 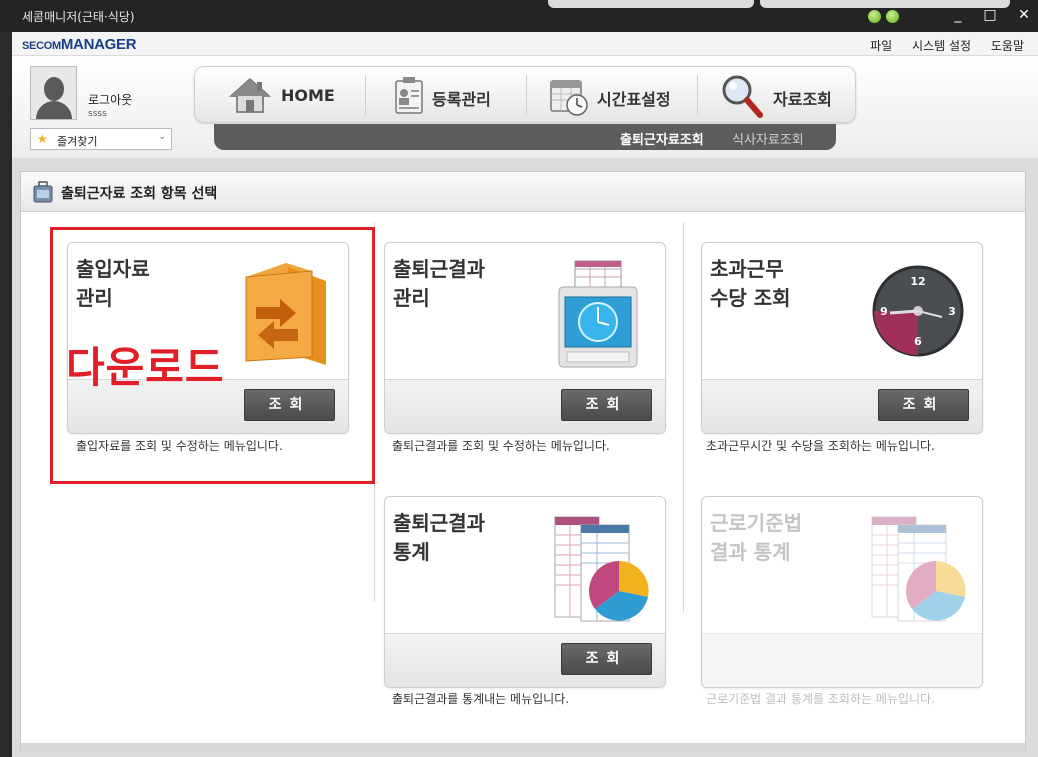 I want to click on nav-data-query: 자료조회, so click(x=777, y=95).